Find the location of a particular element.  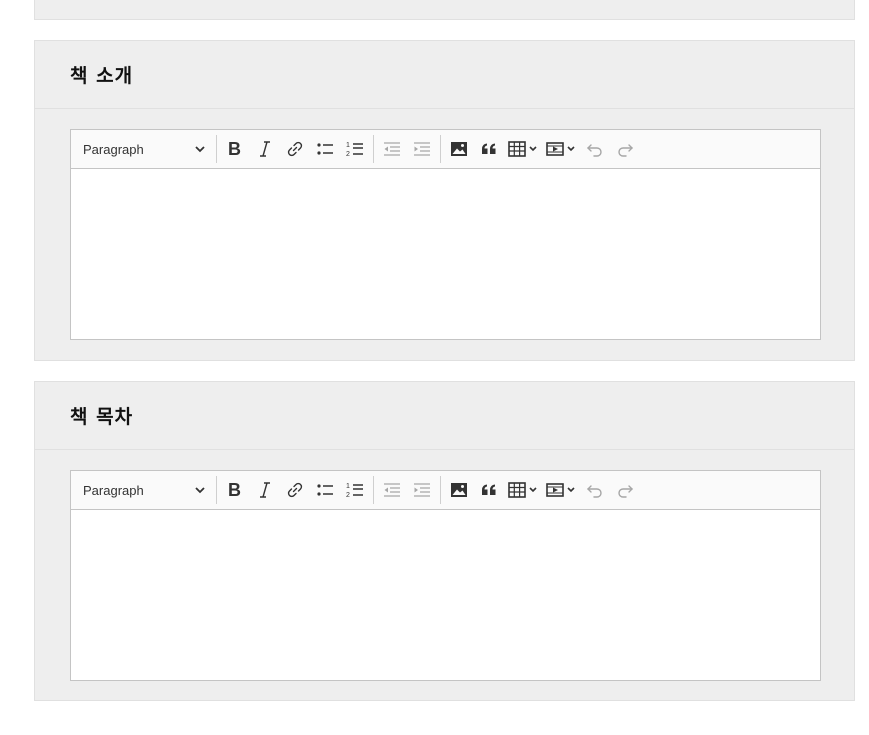

section-title: 책 목차 is located at coordinates (102, 417).